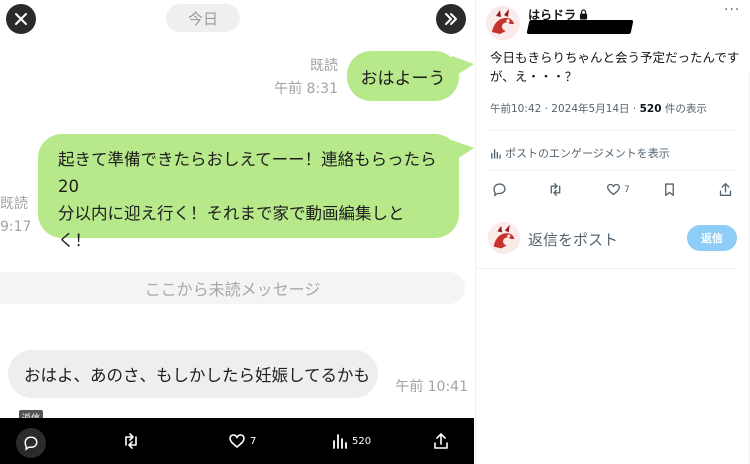 Image resolution: width=750 pixels, height=464 pixels. I want to click on reply-submit-button: 返信, so click(712, 238).